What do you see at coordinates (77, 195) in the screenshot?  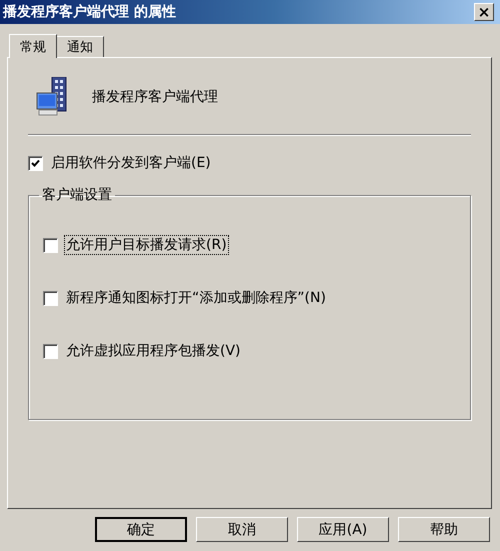 I see `group-title: 客户端设置` at bounding box center [77, 195].